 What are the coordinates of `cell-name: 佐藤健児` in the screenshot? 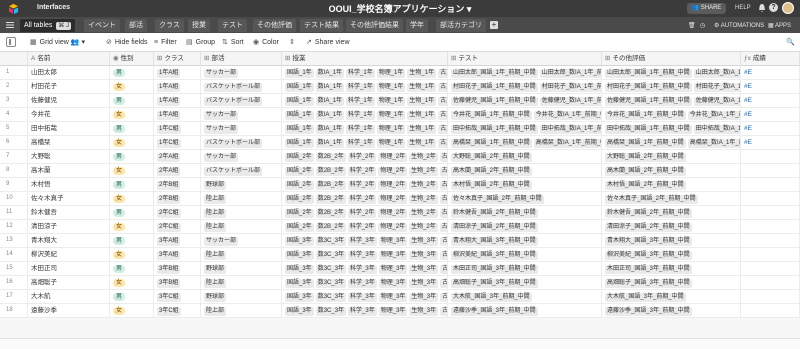 It's located at (69, 101).